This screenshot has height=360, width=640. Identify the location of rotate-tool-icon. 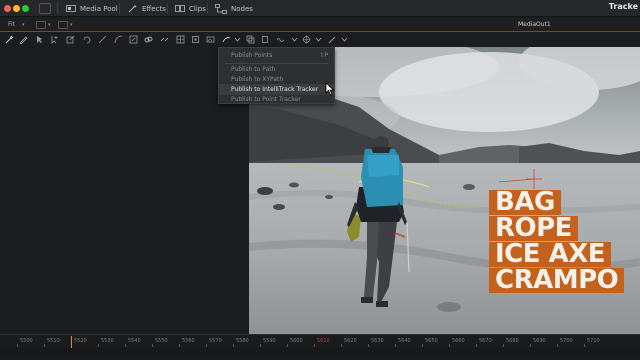
(86, 39).